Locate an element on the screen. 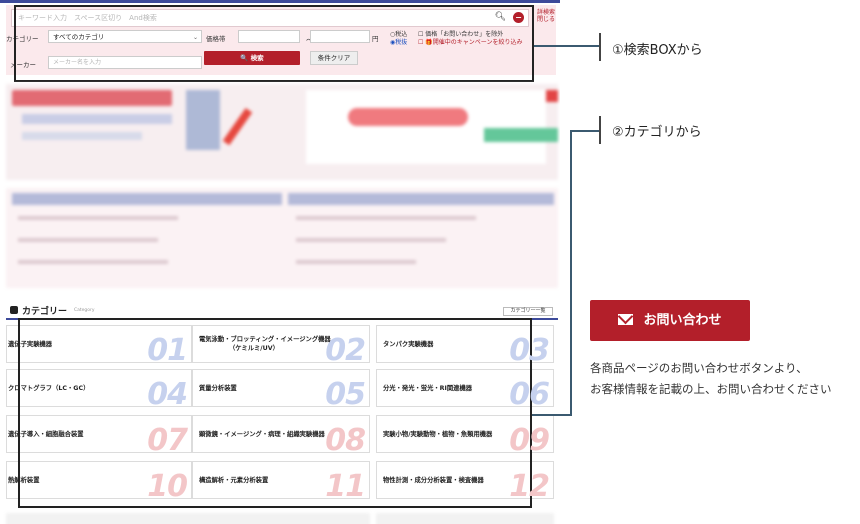  connector-search is located at coordinates (567, 46).